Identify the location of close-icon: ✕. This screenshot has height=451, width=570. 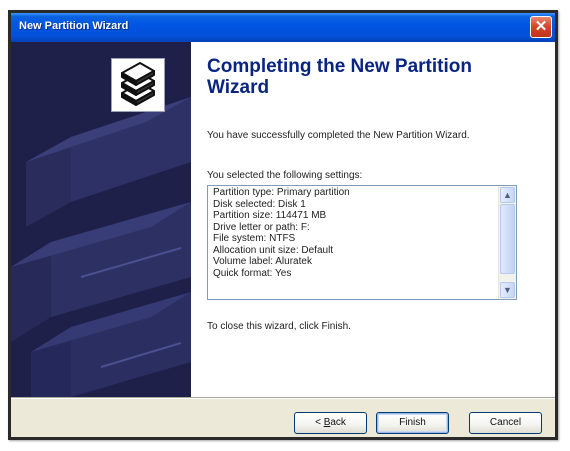
(541, 26).